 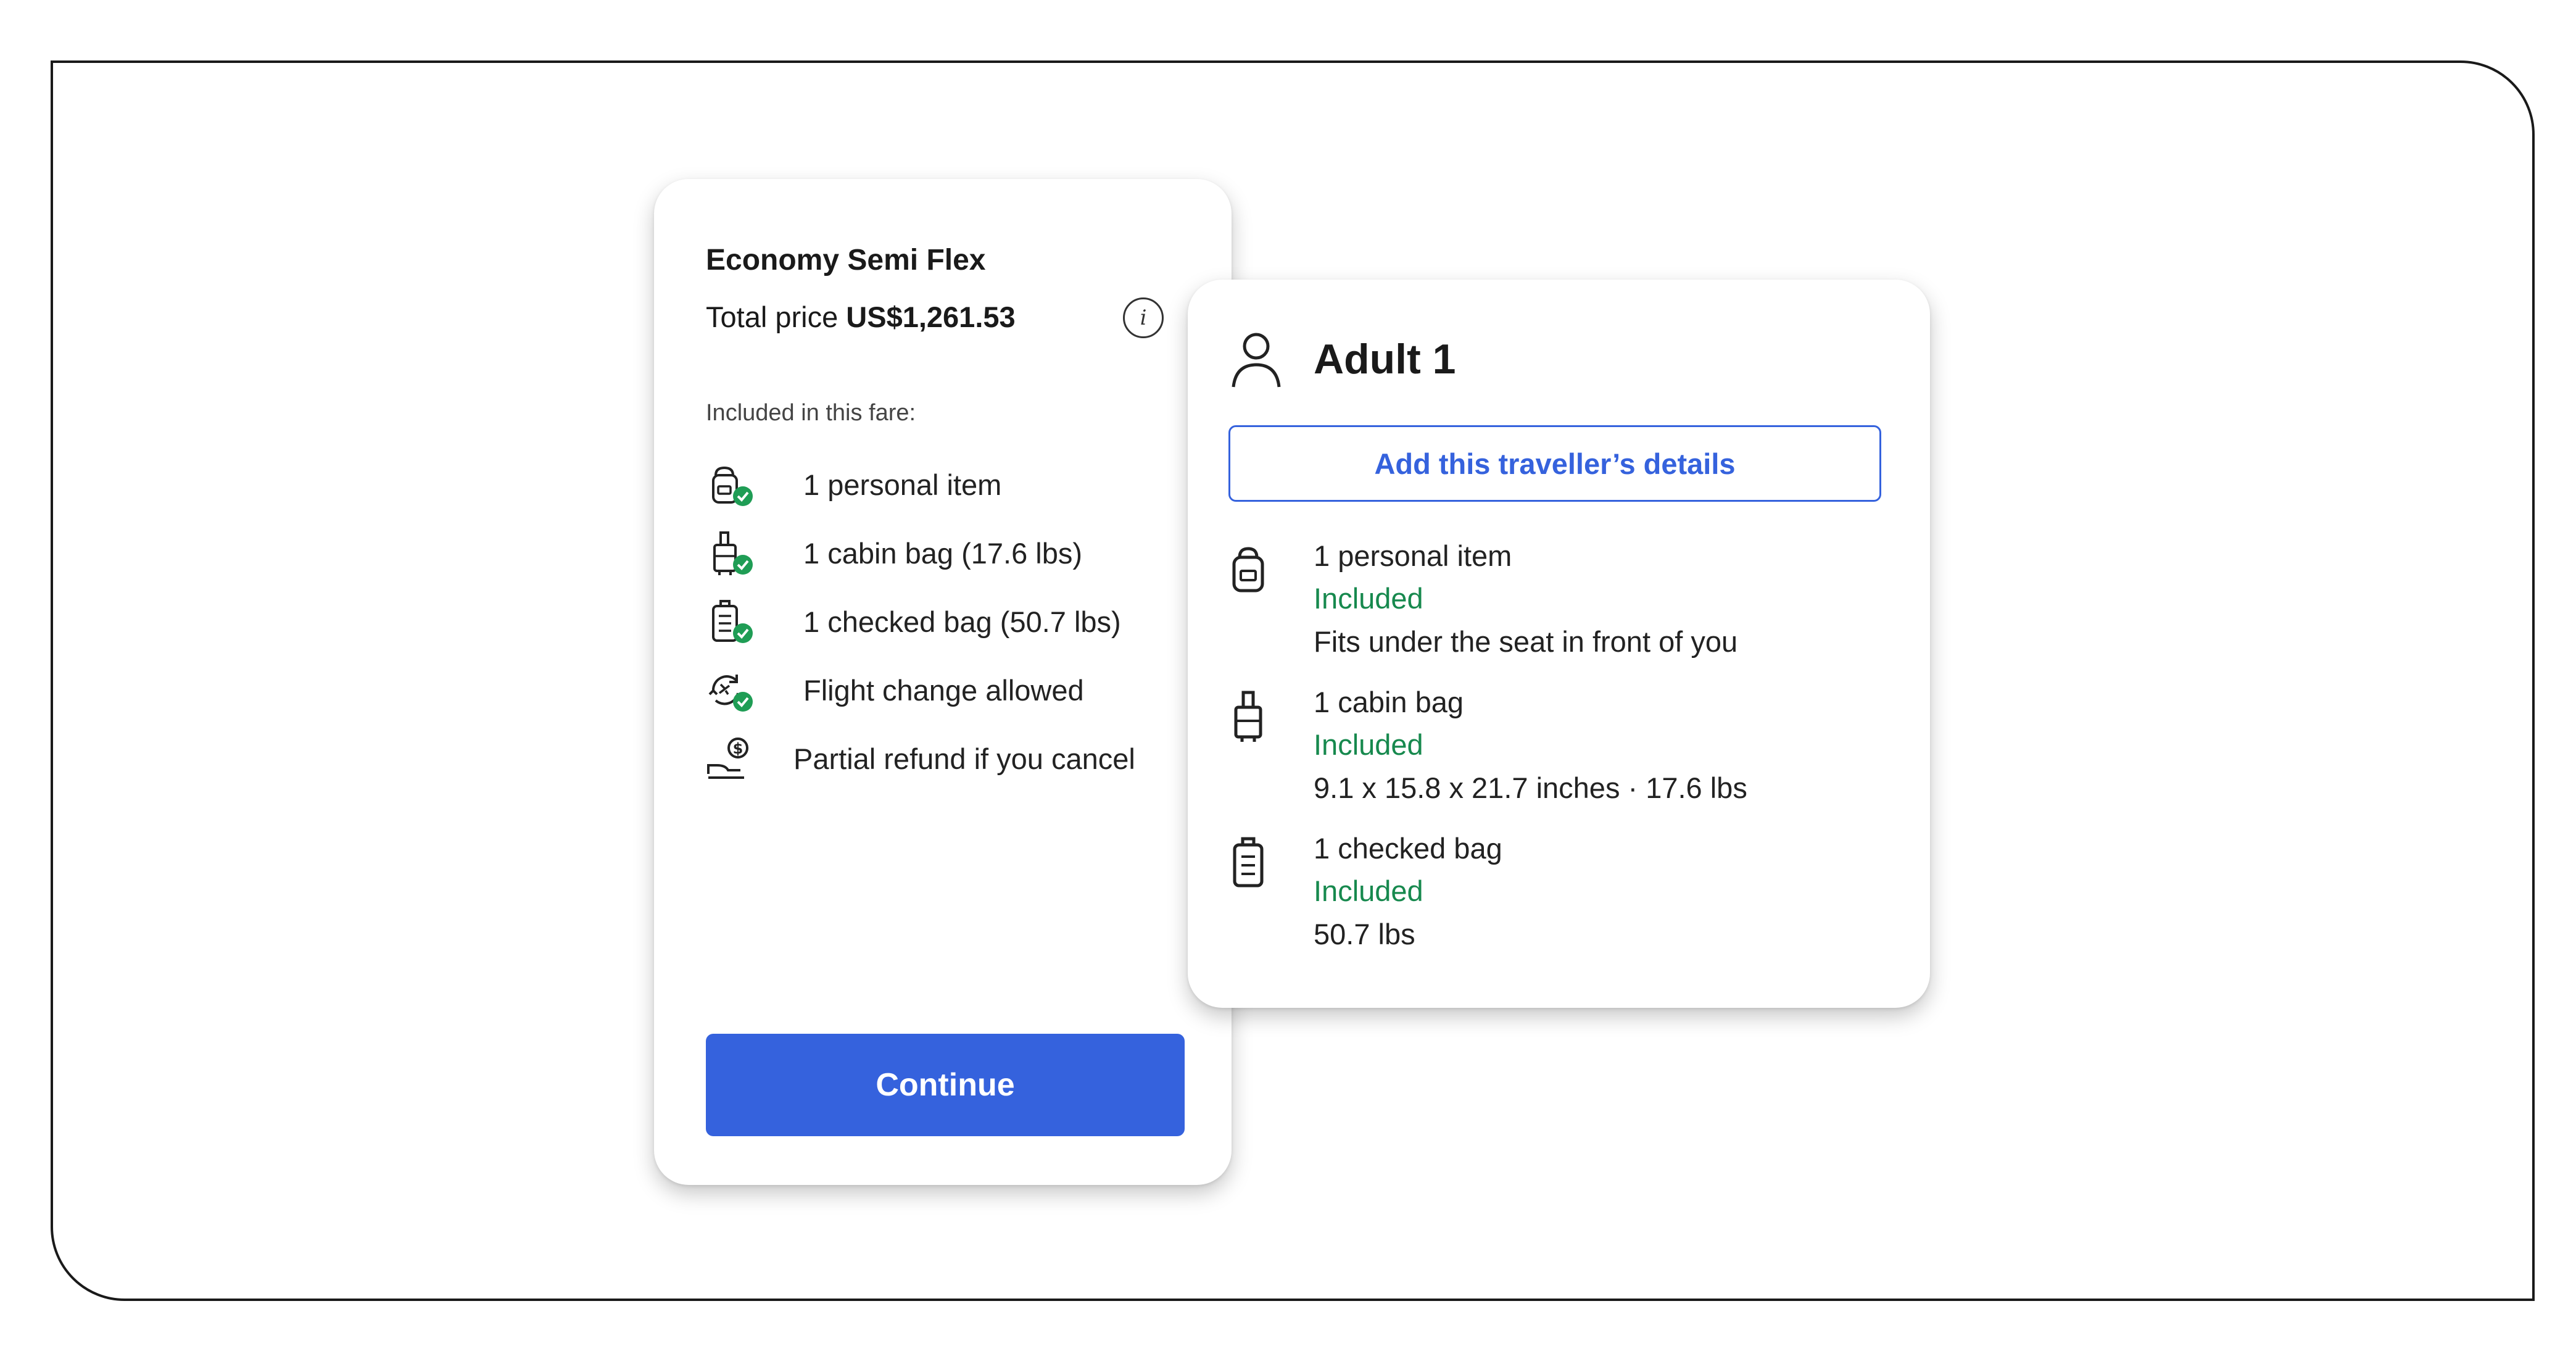 I want to click on feature-personal-item: 1 personal item, so click(x=952, y=485).